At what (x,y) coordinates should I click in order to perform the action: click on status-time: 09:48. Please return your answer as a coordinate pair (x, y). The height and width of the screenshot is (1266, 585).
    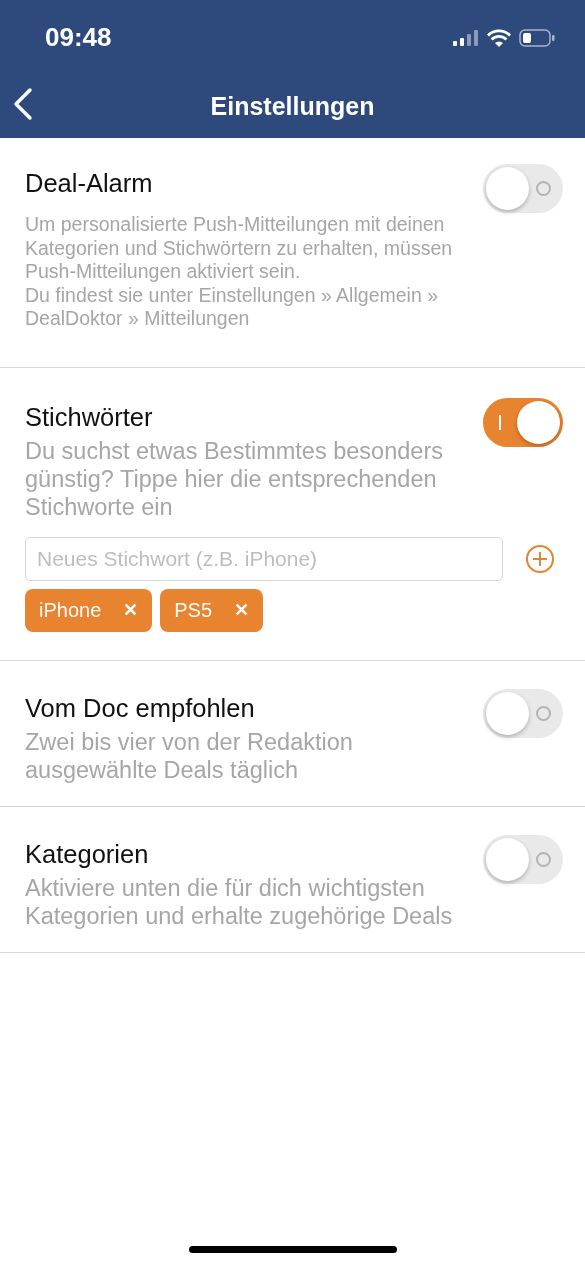
    Looking at the image, I should click on (78, 37).